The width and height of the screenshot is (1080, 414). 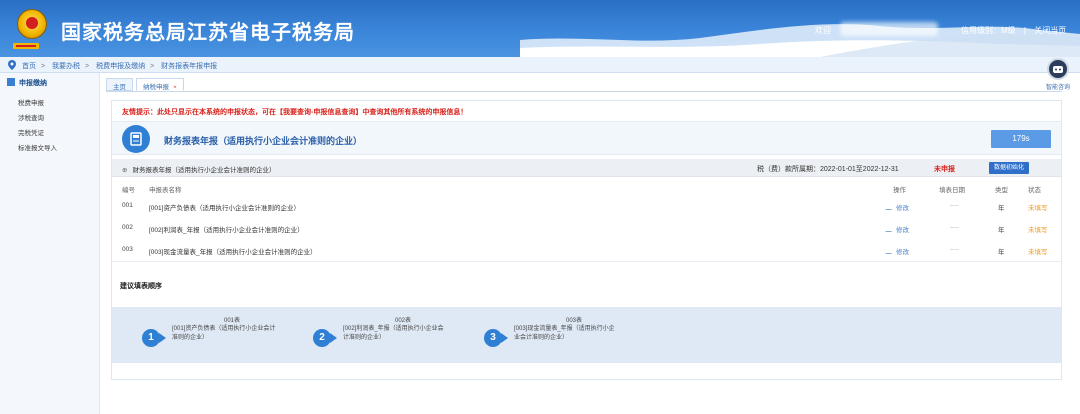 I want to click on step-text: [001]资产负债表（适用执行小企业会计准则的企业）, so click(x=224, y=333).